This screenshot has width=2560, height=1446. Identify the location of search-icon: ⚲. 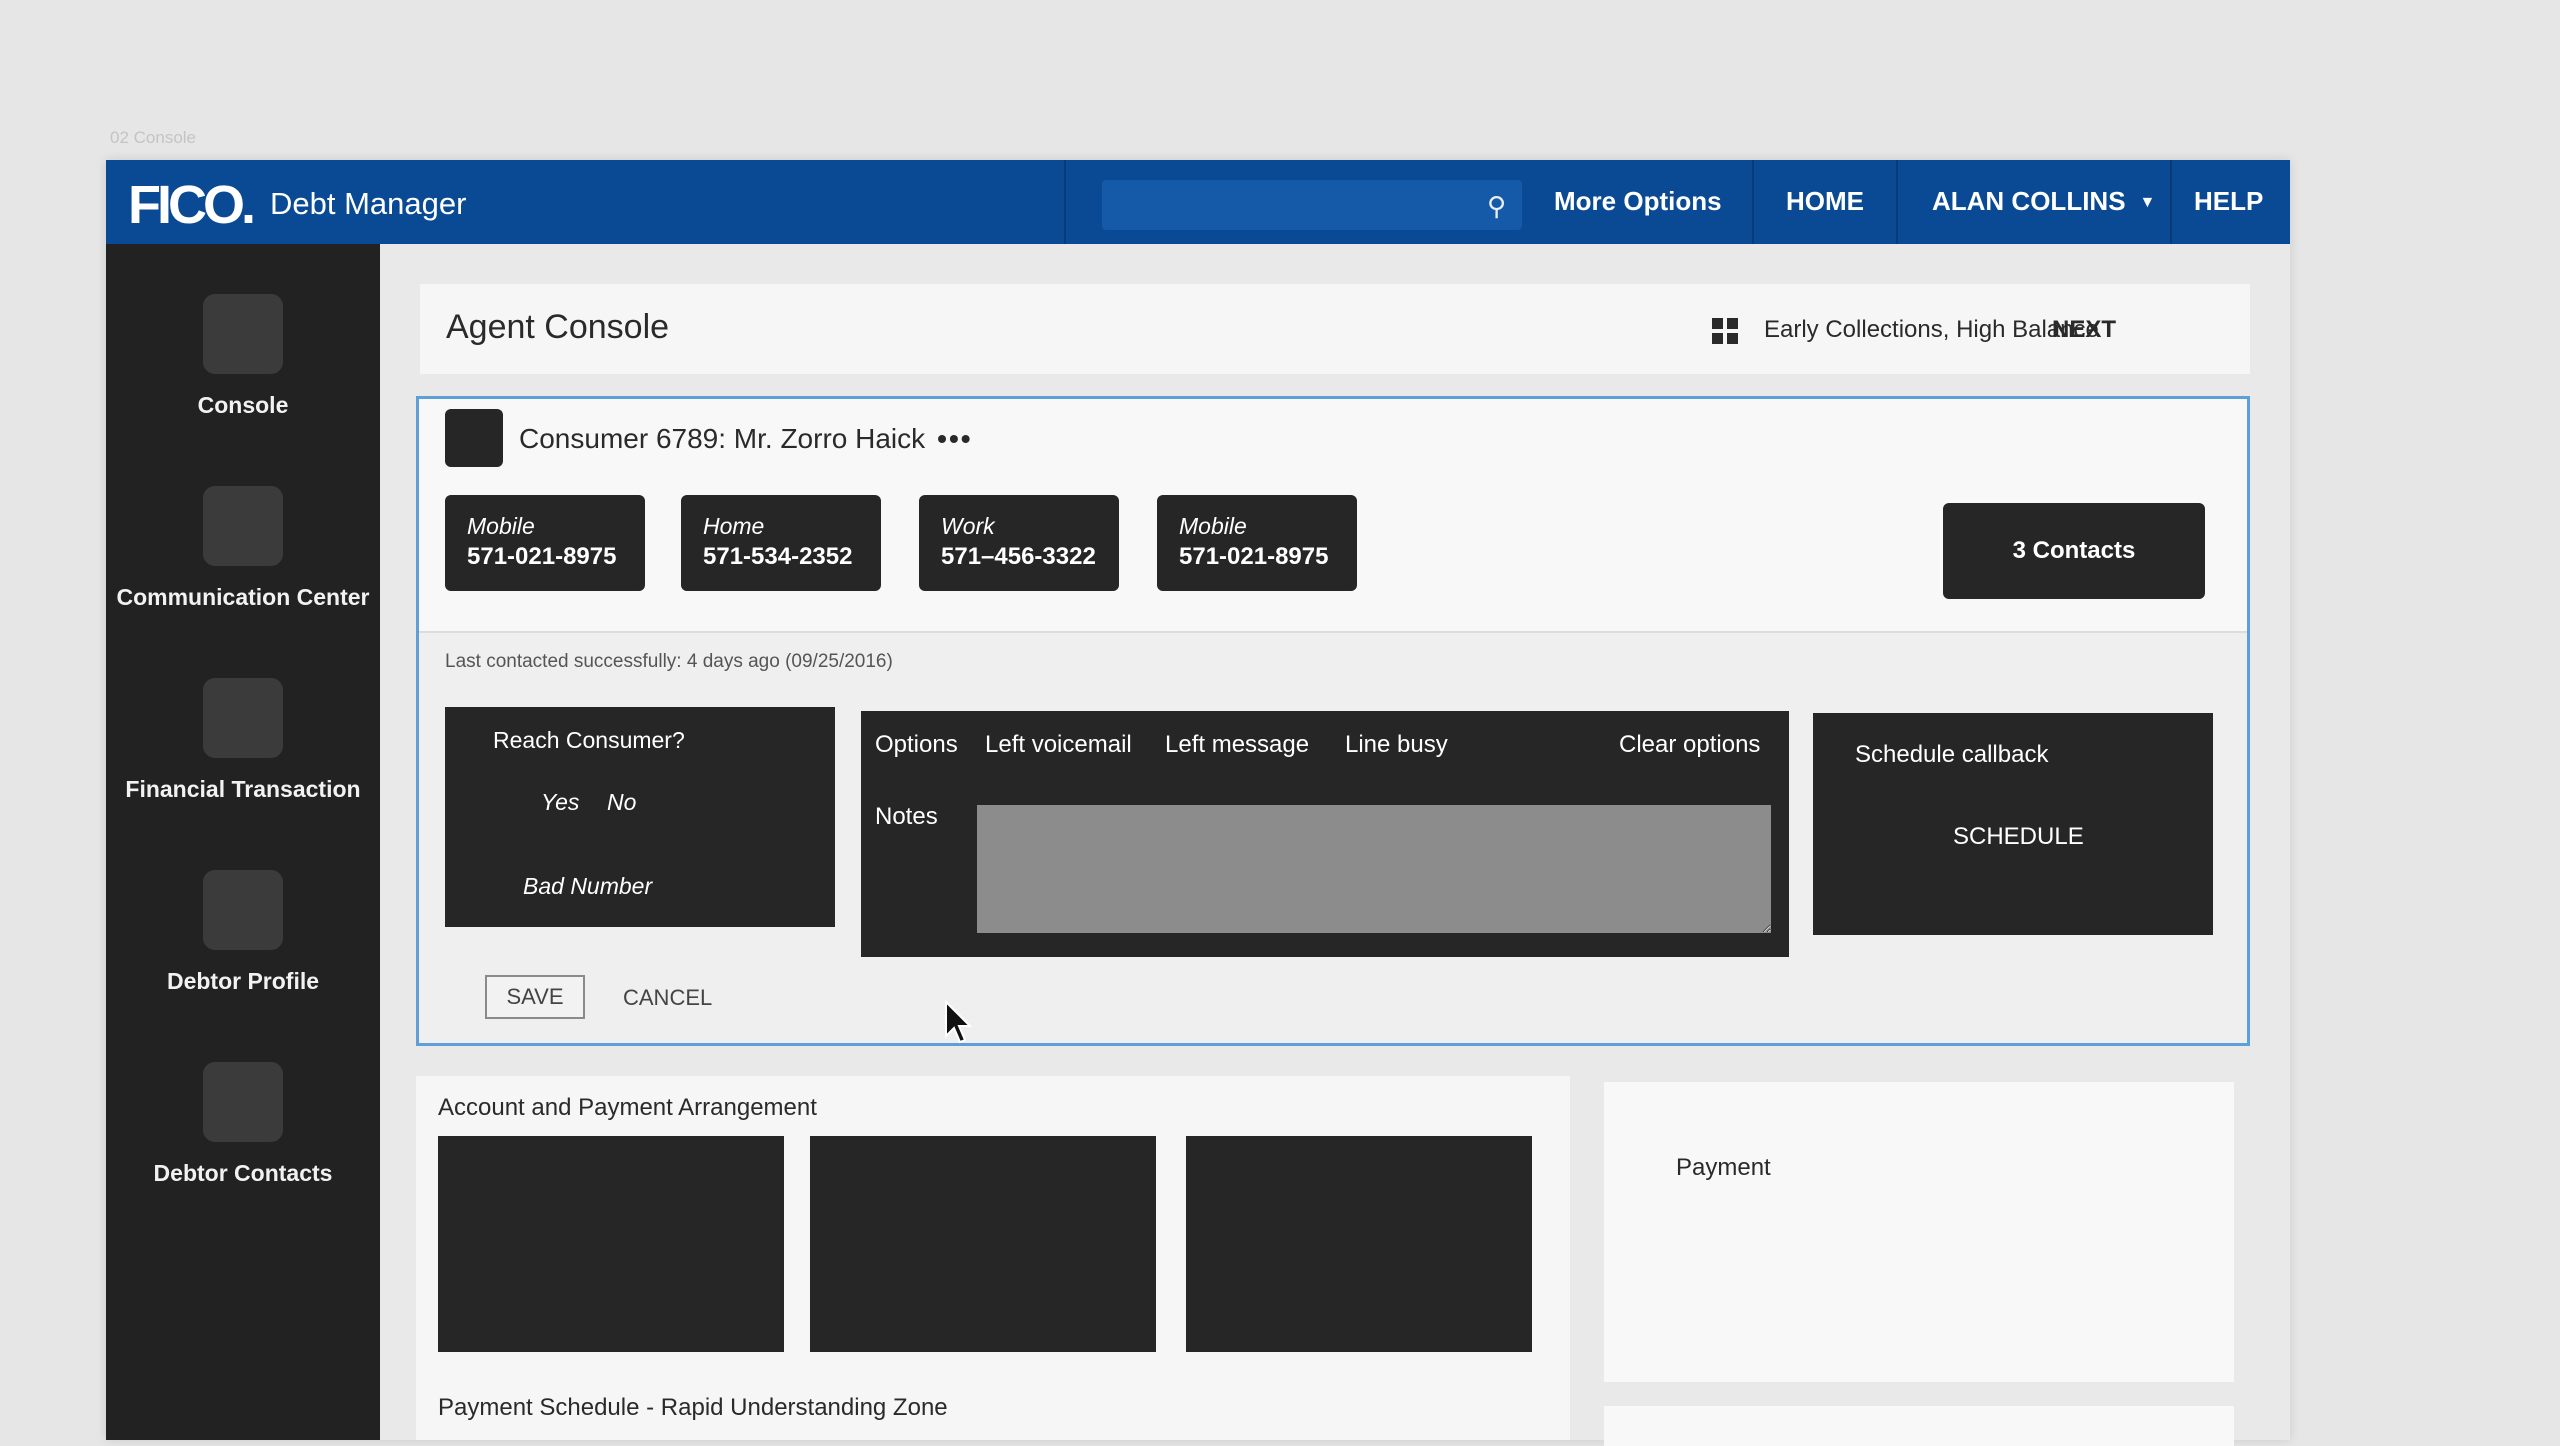
(1496, 206).